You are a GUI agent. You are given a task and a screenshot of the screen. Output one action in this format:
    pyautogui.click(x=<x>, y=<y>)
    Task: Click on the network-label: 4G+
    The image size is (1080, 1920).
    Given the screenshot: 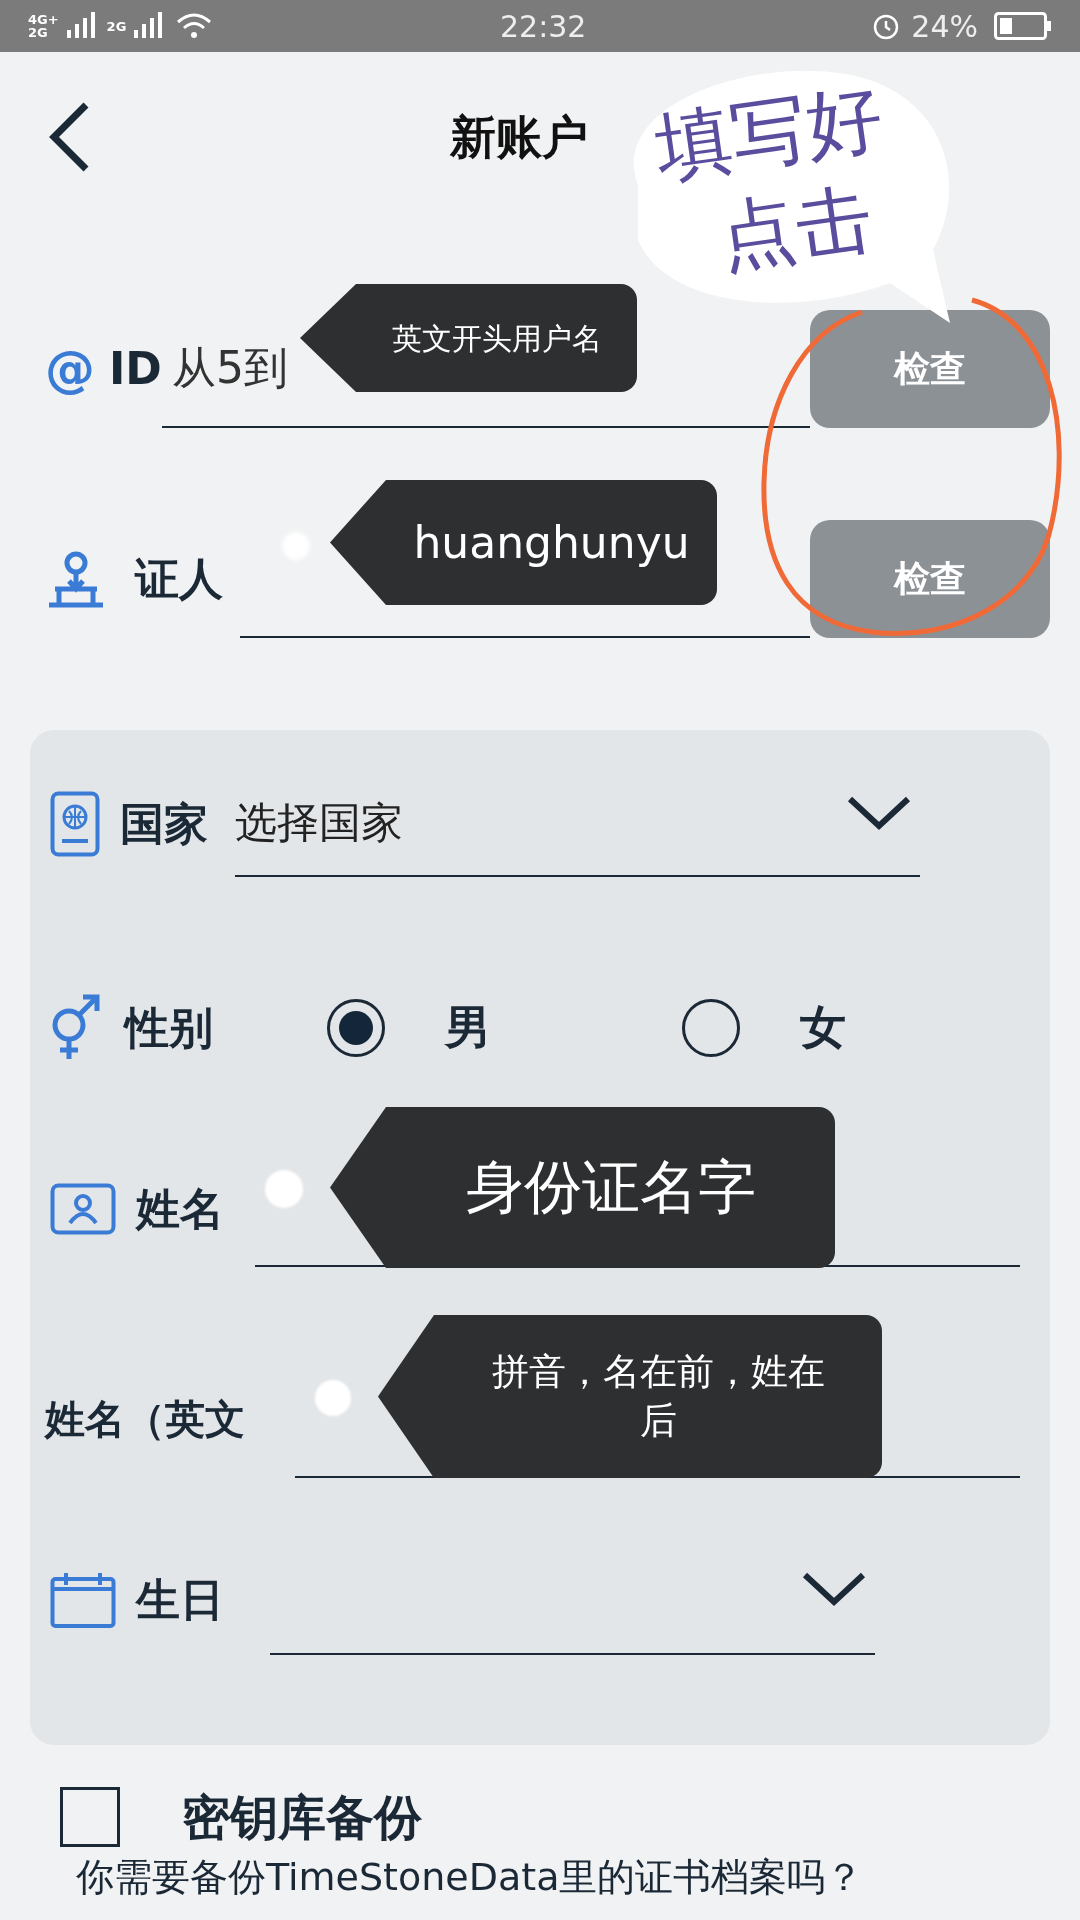 What is the action you would take?
    pyautogui.click(x=43, y=19)
    